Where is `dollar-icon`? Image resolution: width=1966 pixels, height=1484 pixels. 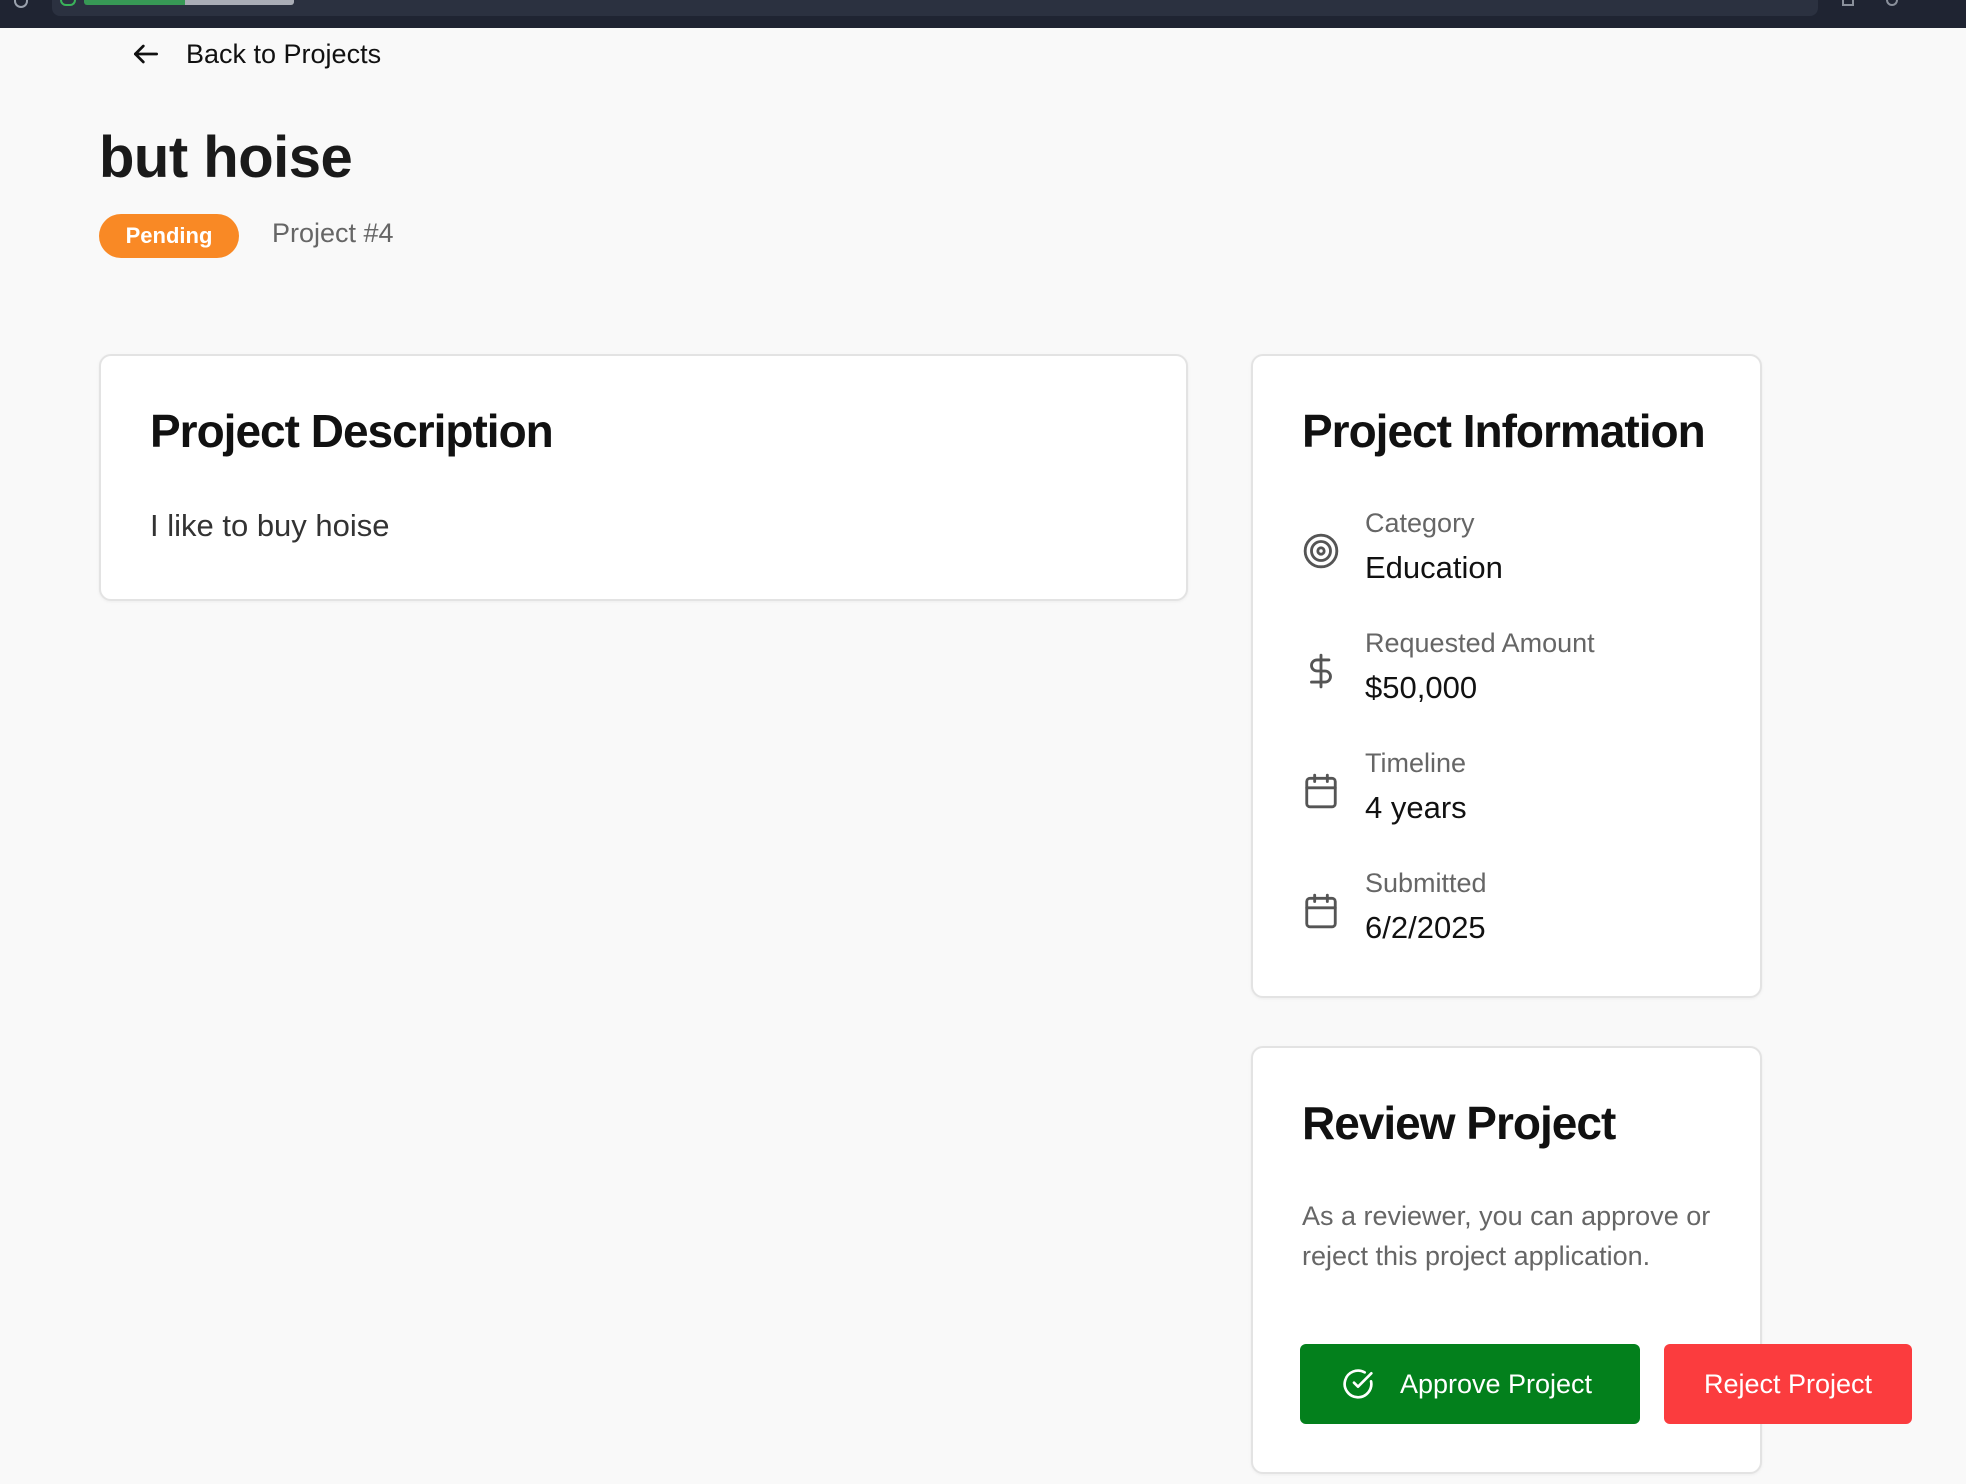
dollar-icon is located at coordinates (1321, 671).